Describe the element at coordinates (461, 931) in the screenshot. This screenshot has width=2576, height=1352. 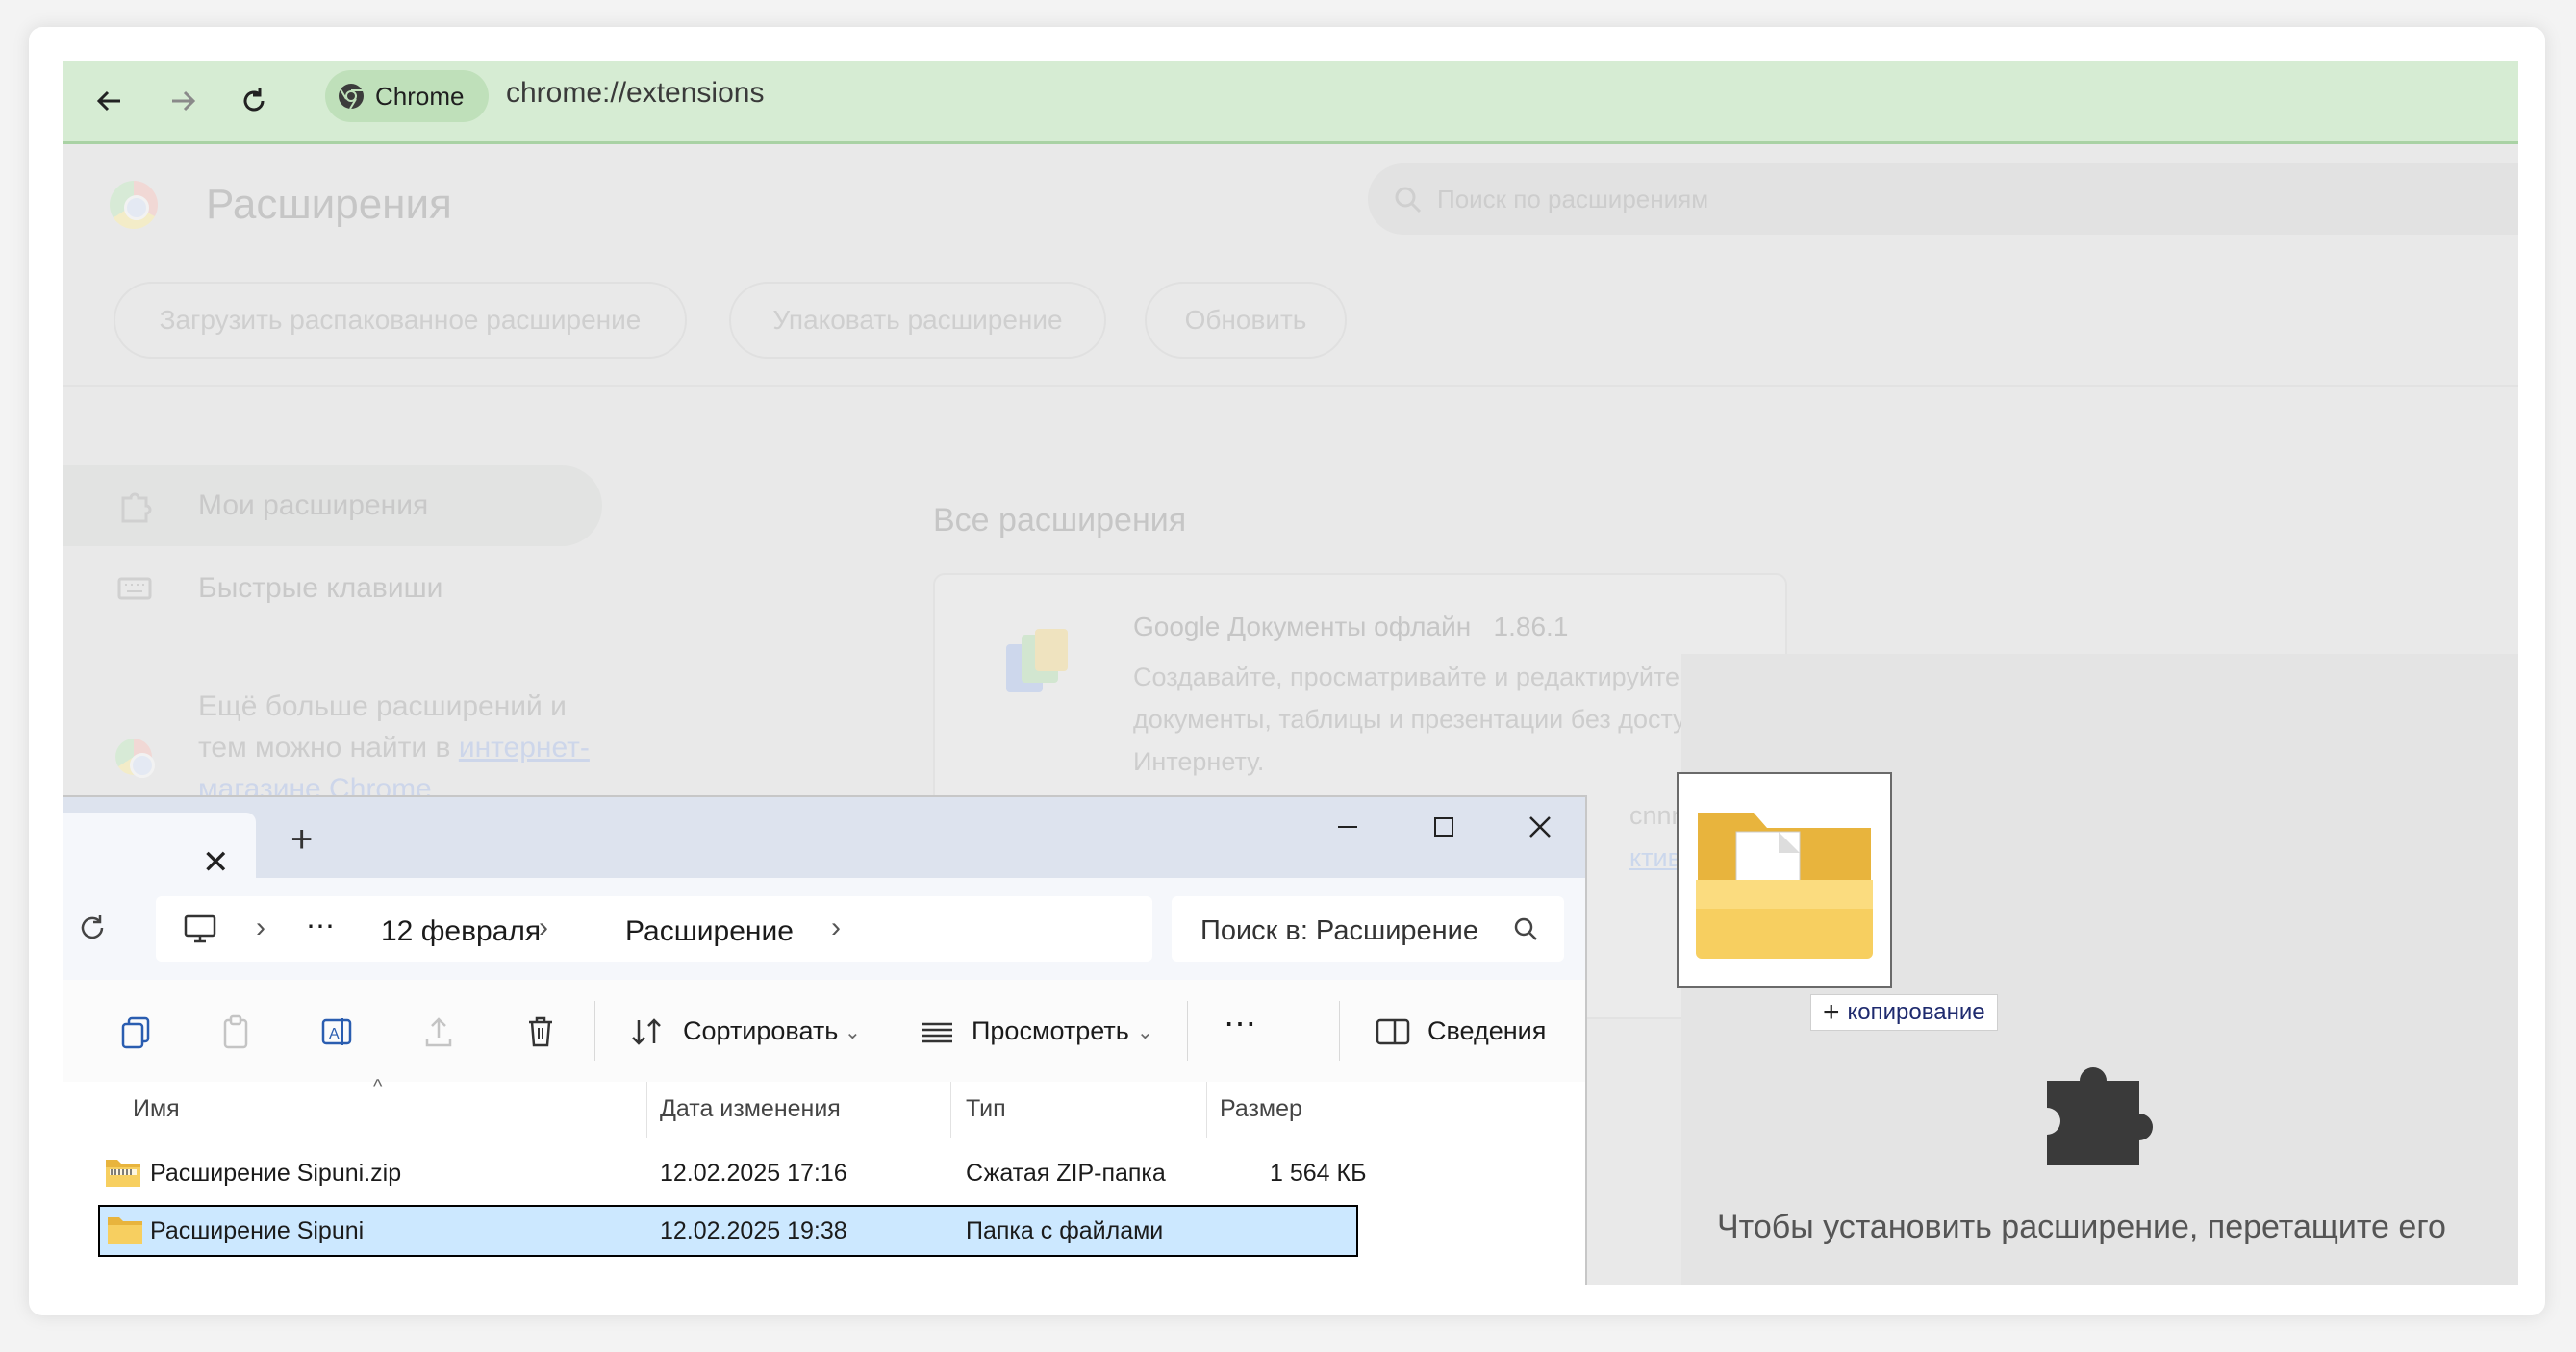
I see `breadcrumb-item: 12 февраля` at that location.